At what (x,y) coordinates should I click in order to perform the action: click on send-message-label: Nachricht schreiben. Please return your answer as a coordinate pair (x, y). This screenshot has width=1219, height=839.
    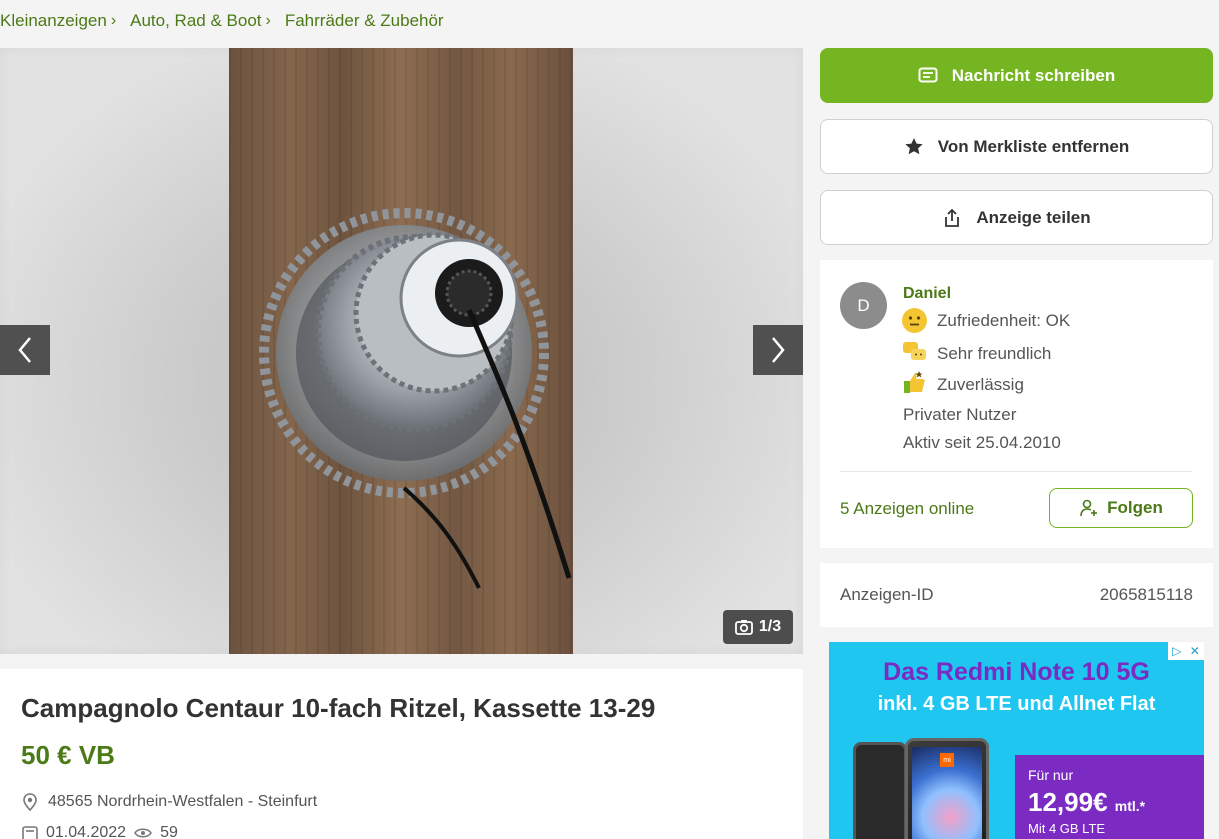
    Looking at the image, I should click on (1033, 75).